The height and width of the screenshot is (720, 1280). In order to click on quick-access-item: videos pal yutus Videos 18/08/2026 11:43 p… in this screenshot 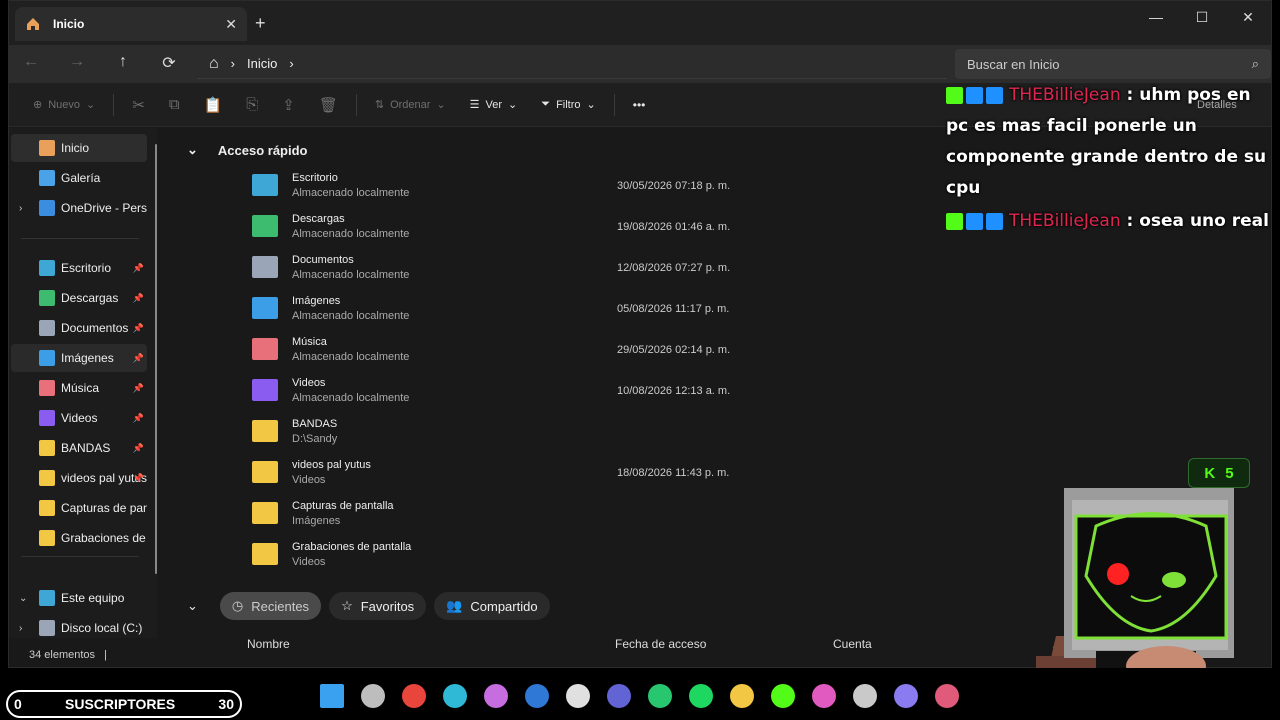, I will do `click(499, 476)`.